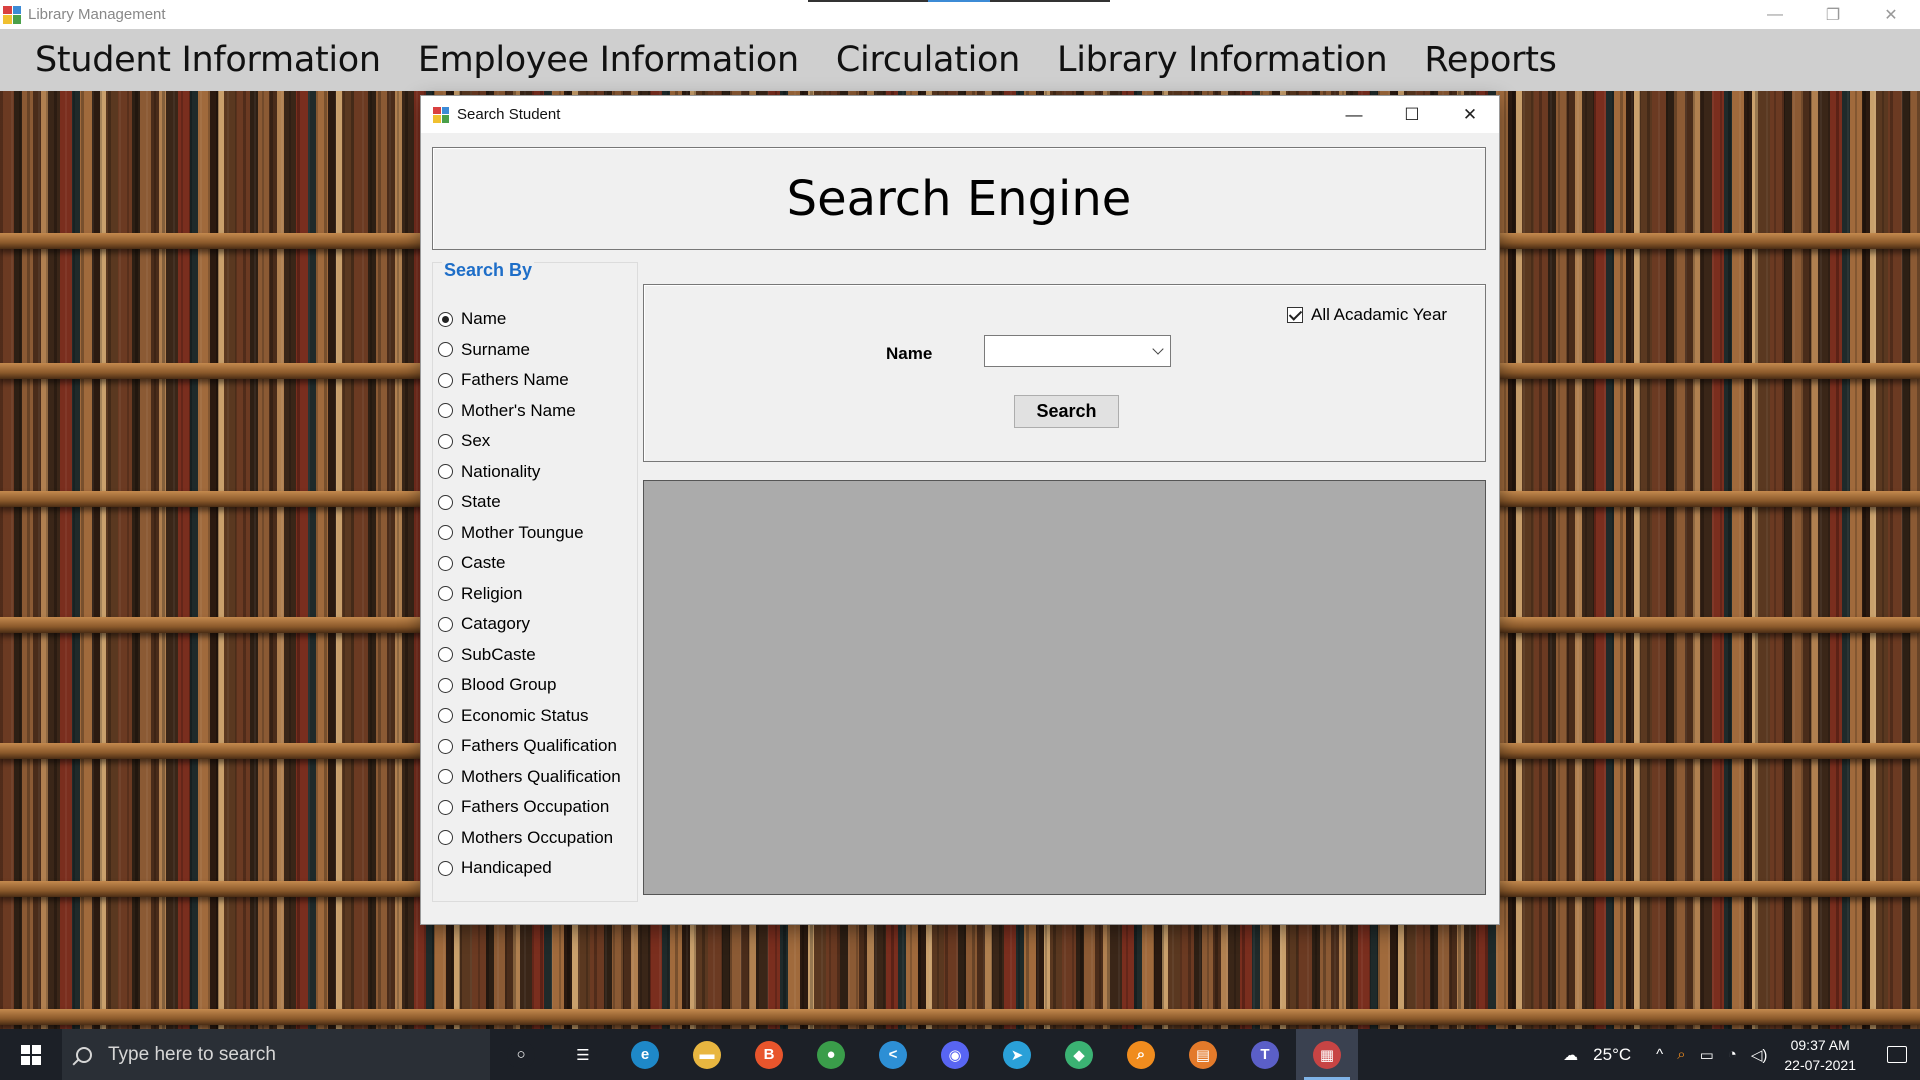  Describe the element at coordinates (1066, 411) in the screenshot. I see `search-button: Search` at that location.